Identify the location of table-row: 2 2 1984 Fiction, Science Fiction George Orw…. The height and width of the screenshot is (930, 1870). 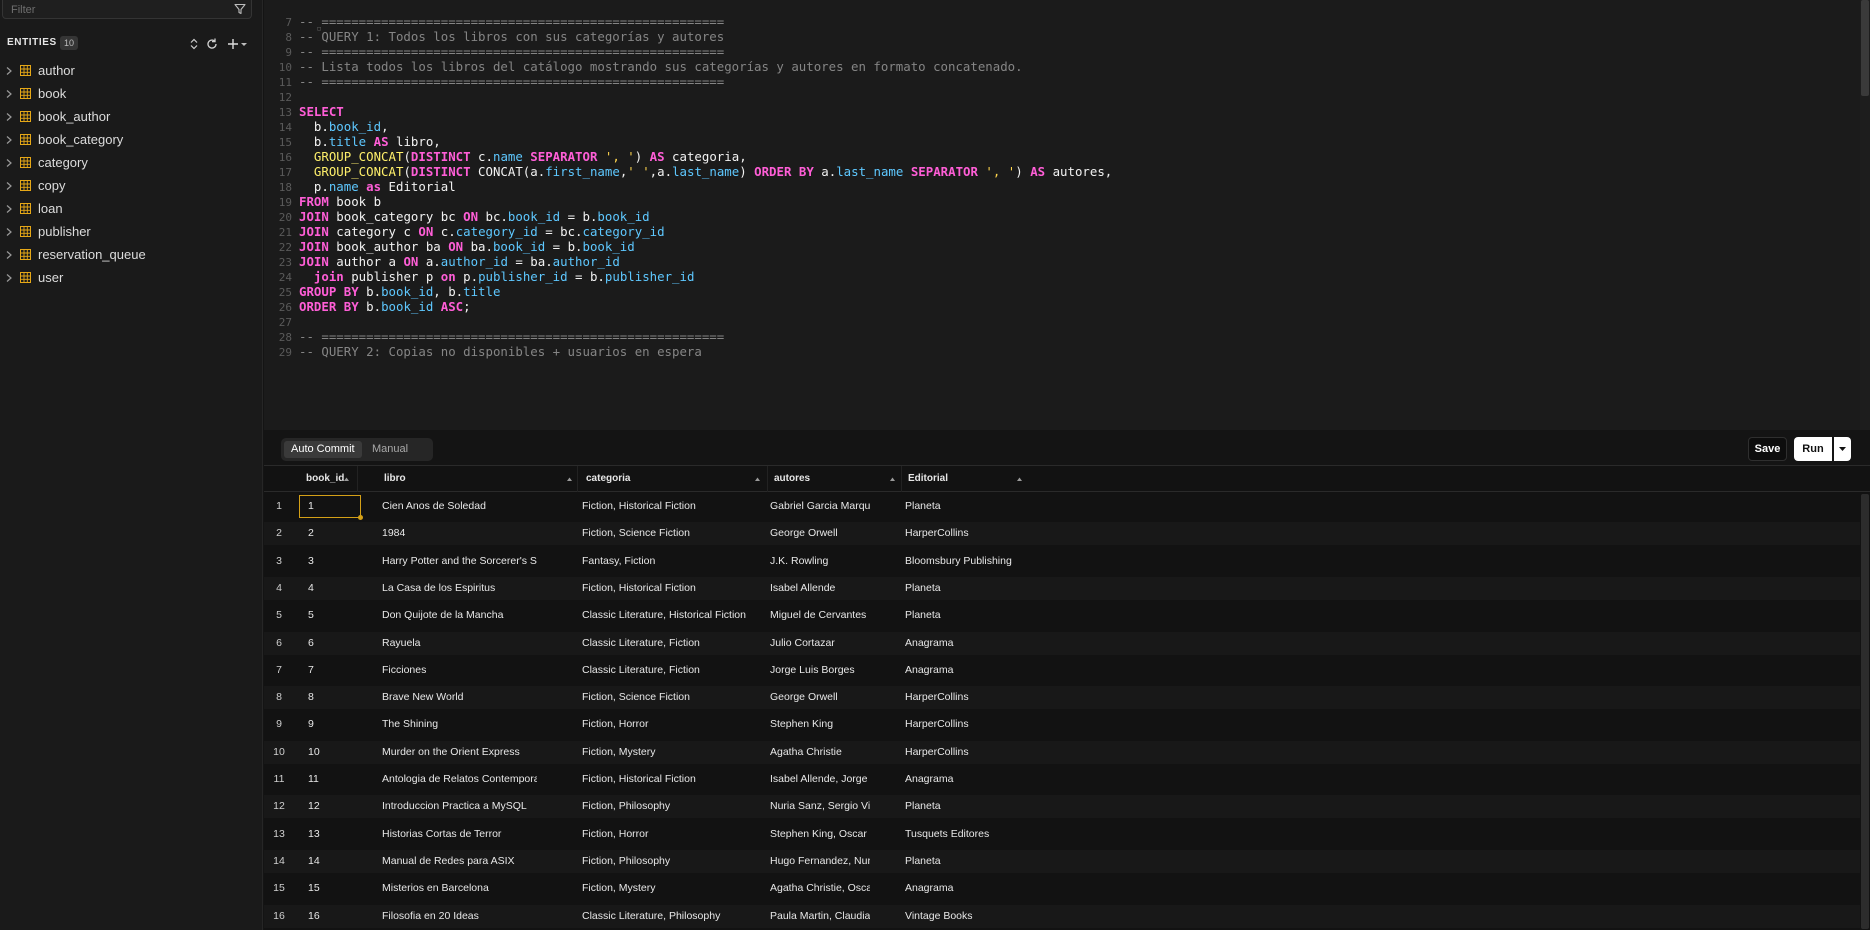
(1062, 534).